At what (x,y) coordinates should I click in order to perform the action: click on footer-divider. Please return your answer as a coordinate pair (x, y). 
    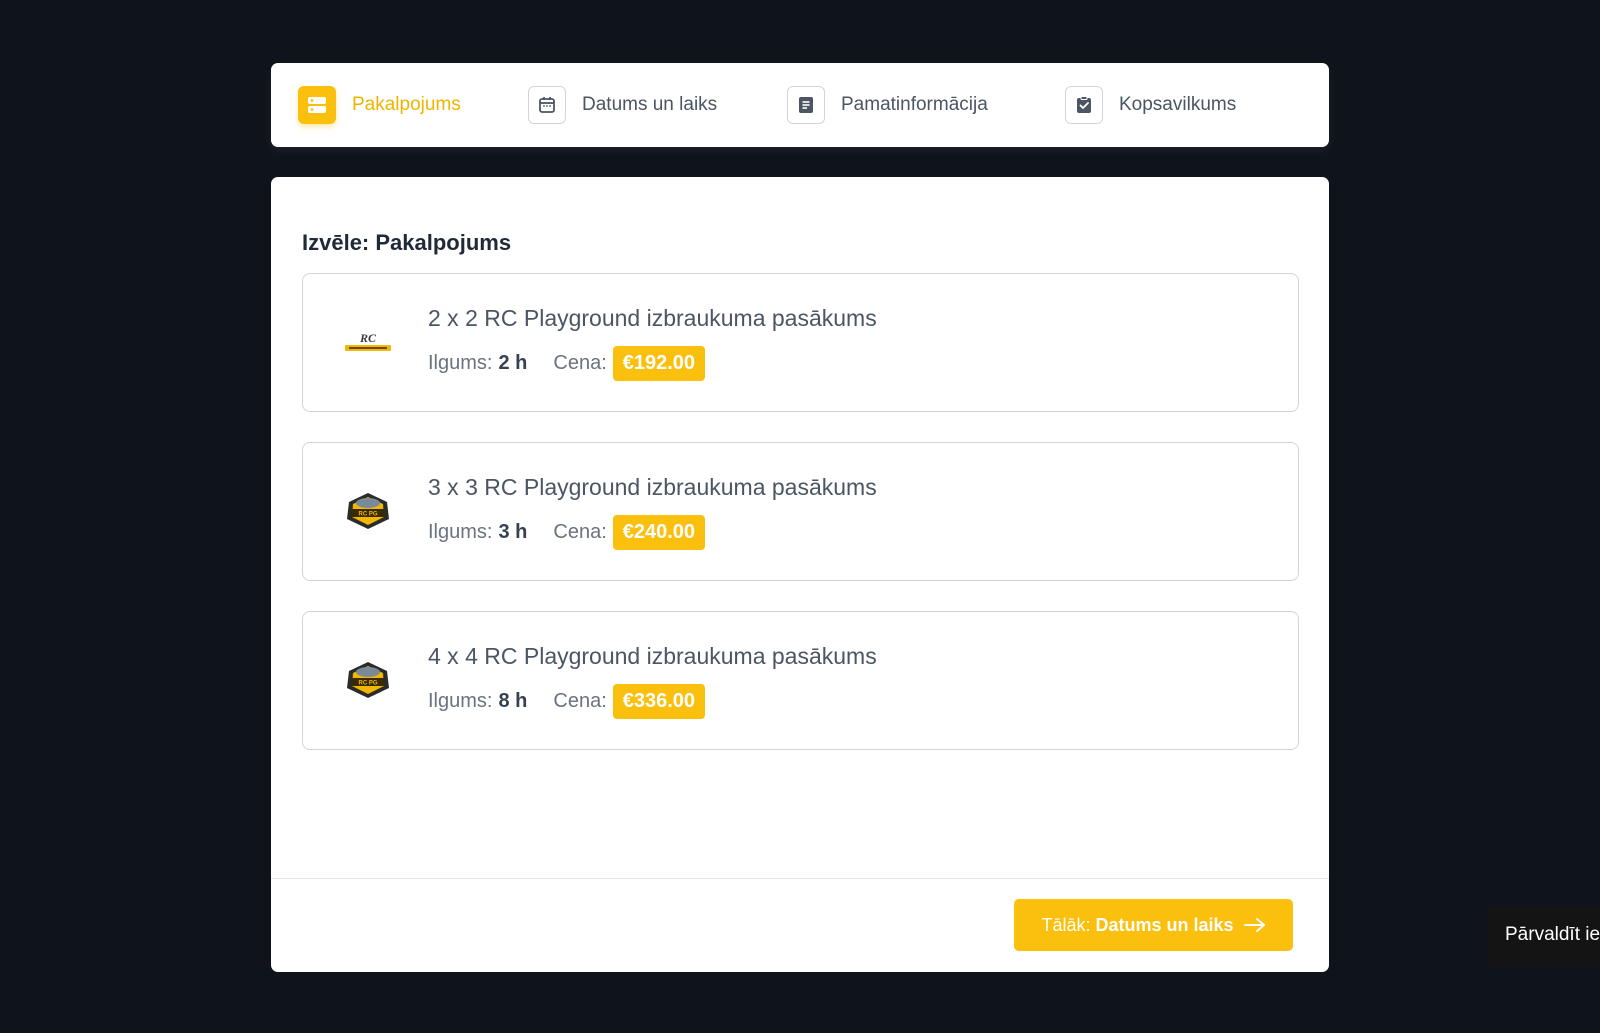
    Looking at the image, I should click on (800, 878).